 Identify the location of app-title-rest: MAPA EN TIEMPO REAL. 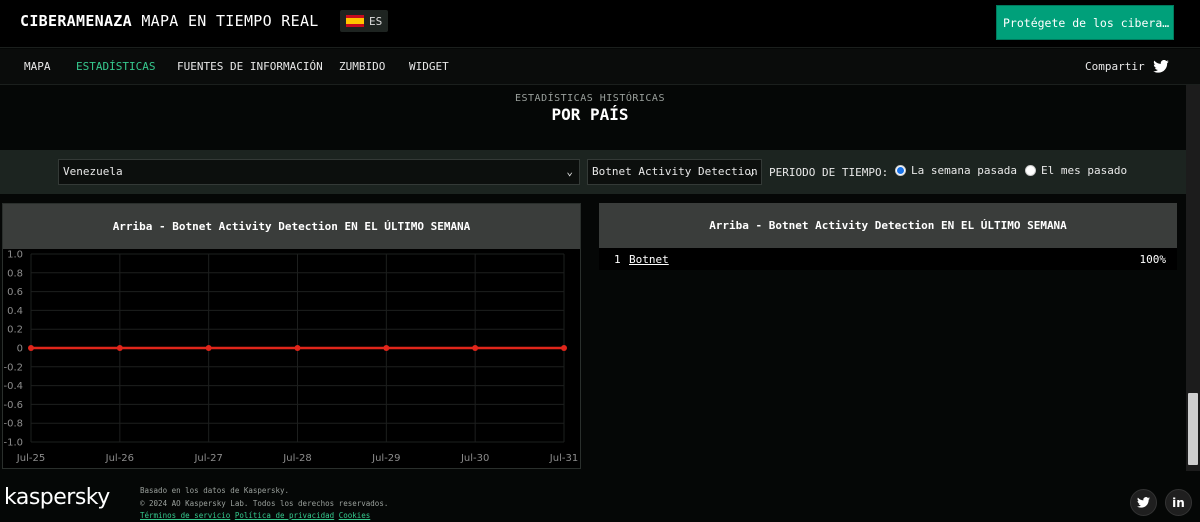
(225, 21).